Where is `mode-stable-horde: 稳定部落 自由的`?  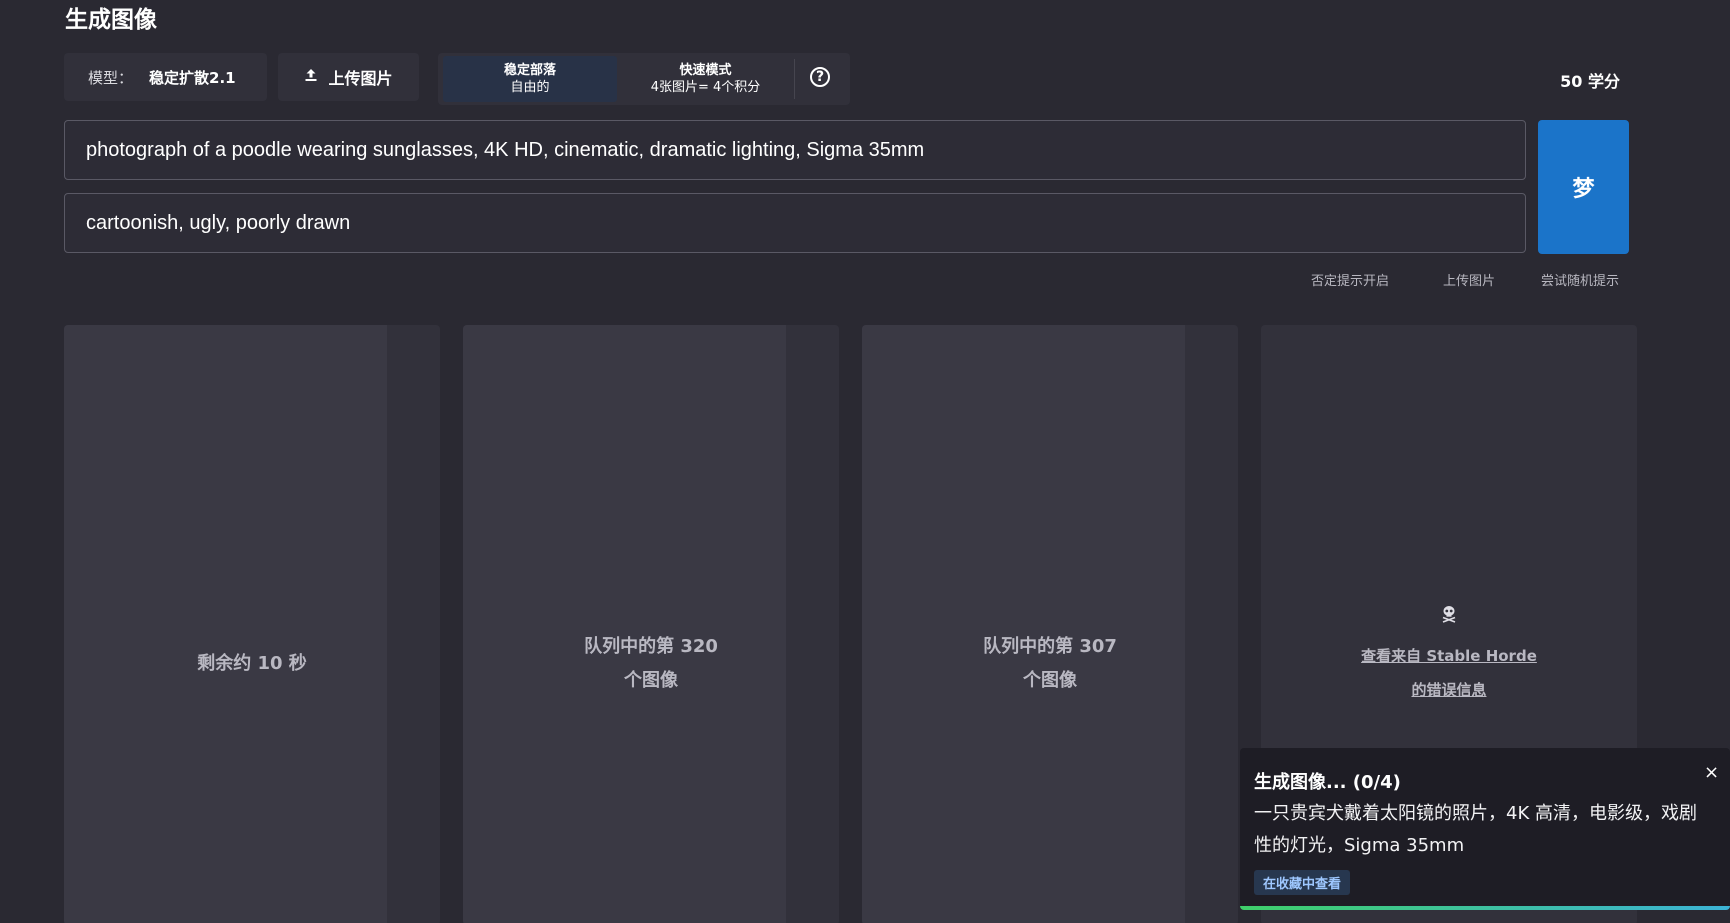 mode-stable-horde: 稳定部落 自由的 is located at coordinates (530, 79).